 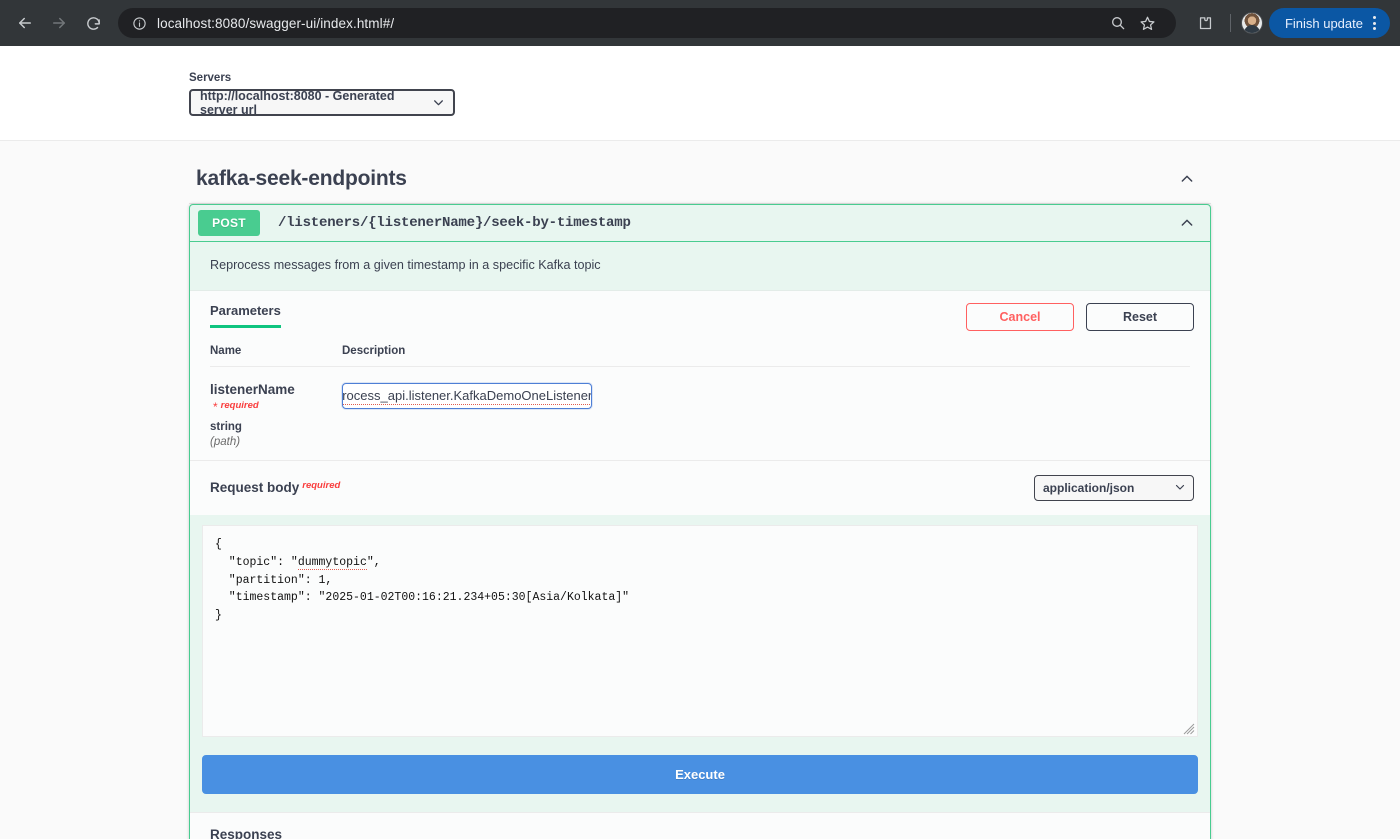 I want to click on json-topic-value: dummytopic, so click(x=332, y=562).